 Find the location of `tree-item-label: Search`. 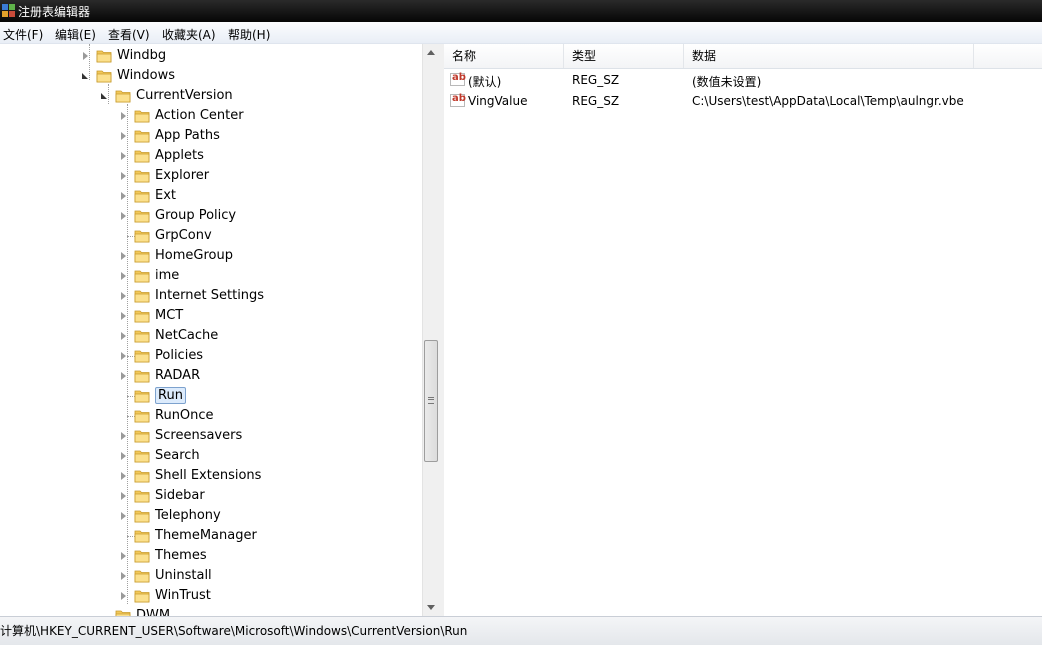

tree-item-label: Search is located at coordinates (177, 455).